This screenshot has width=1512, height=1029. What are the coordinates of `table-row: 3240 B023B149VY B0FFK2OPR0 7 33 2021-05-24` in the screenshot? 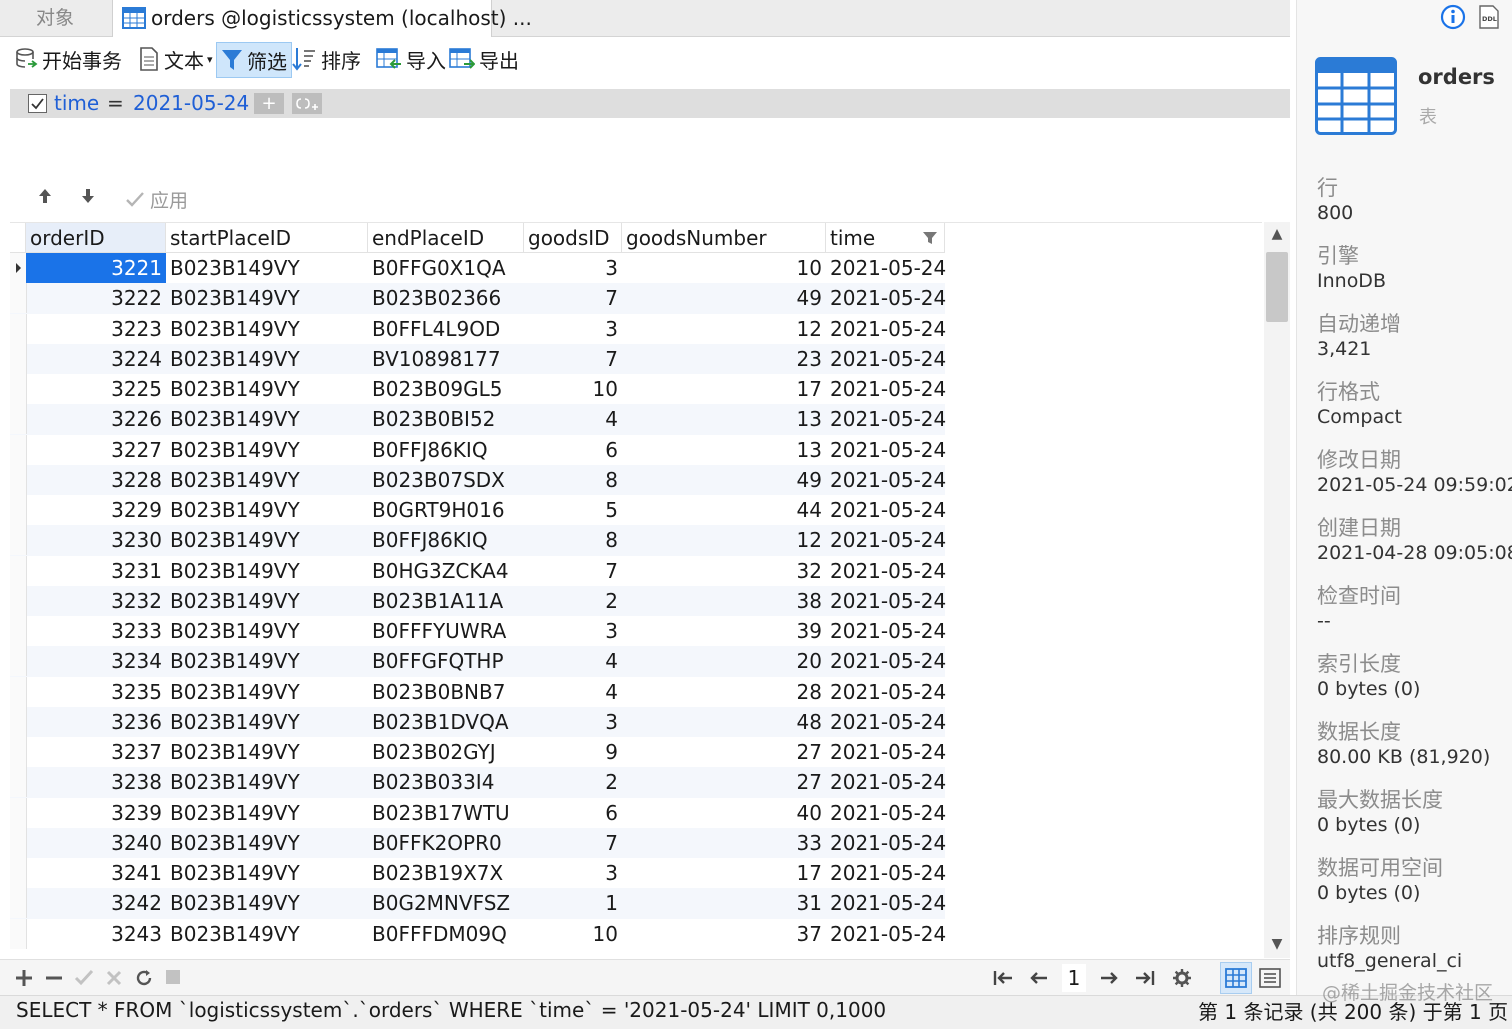 It's located at (478, 842).